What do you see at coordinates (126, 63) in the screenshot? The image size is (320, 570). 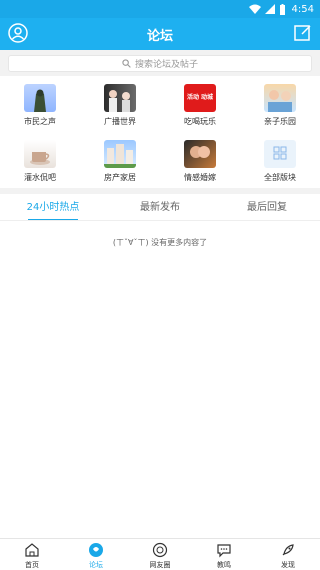 I see `search-icon` at bounding box center [126, 63].